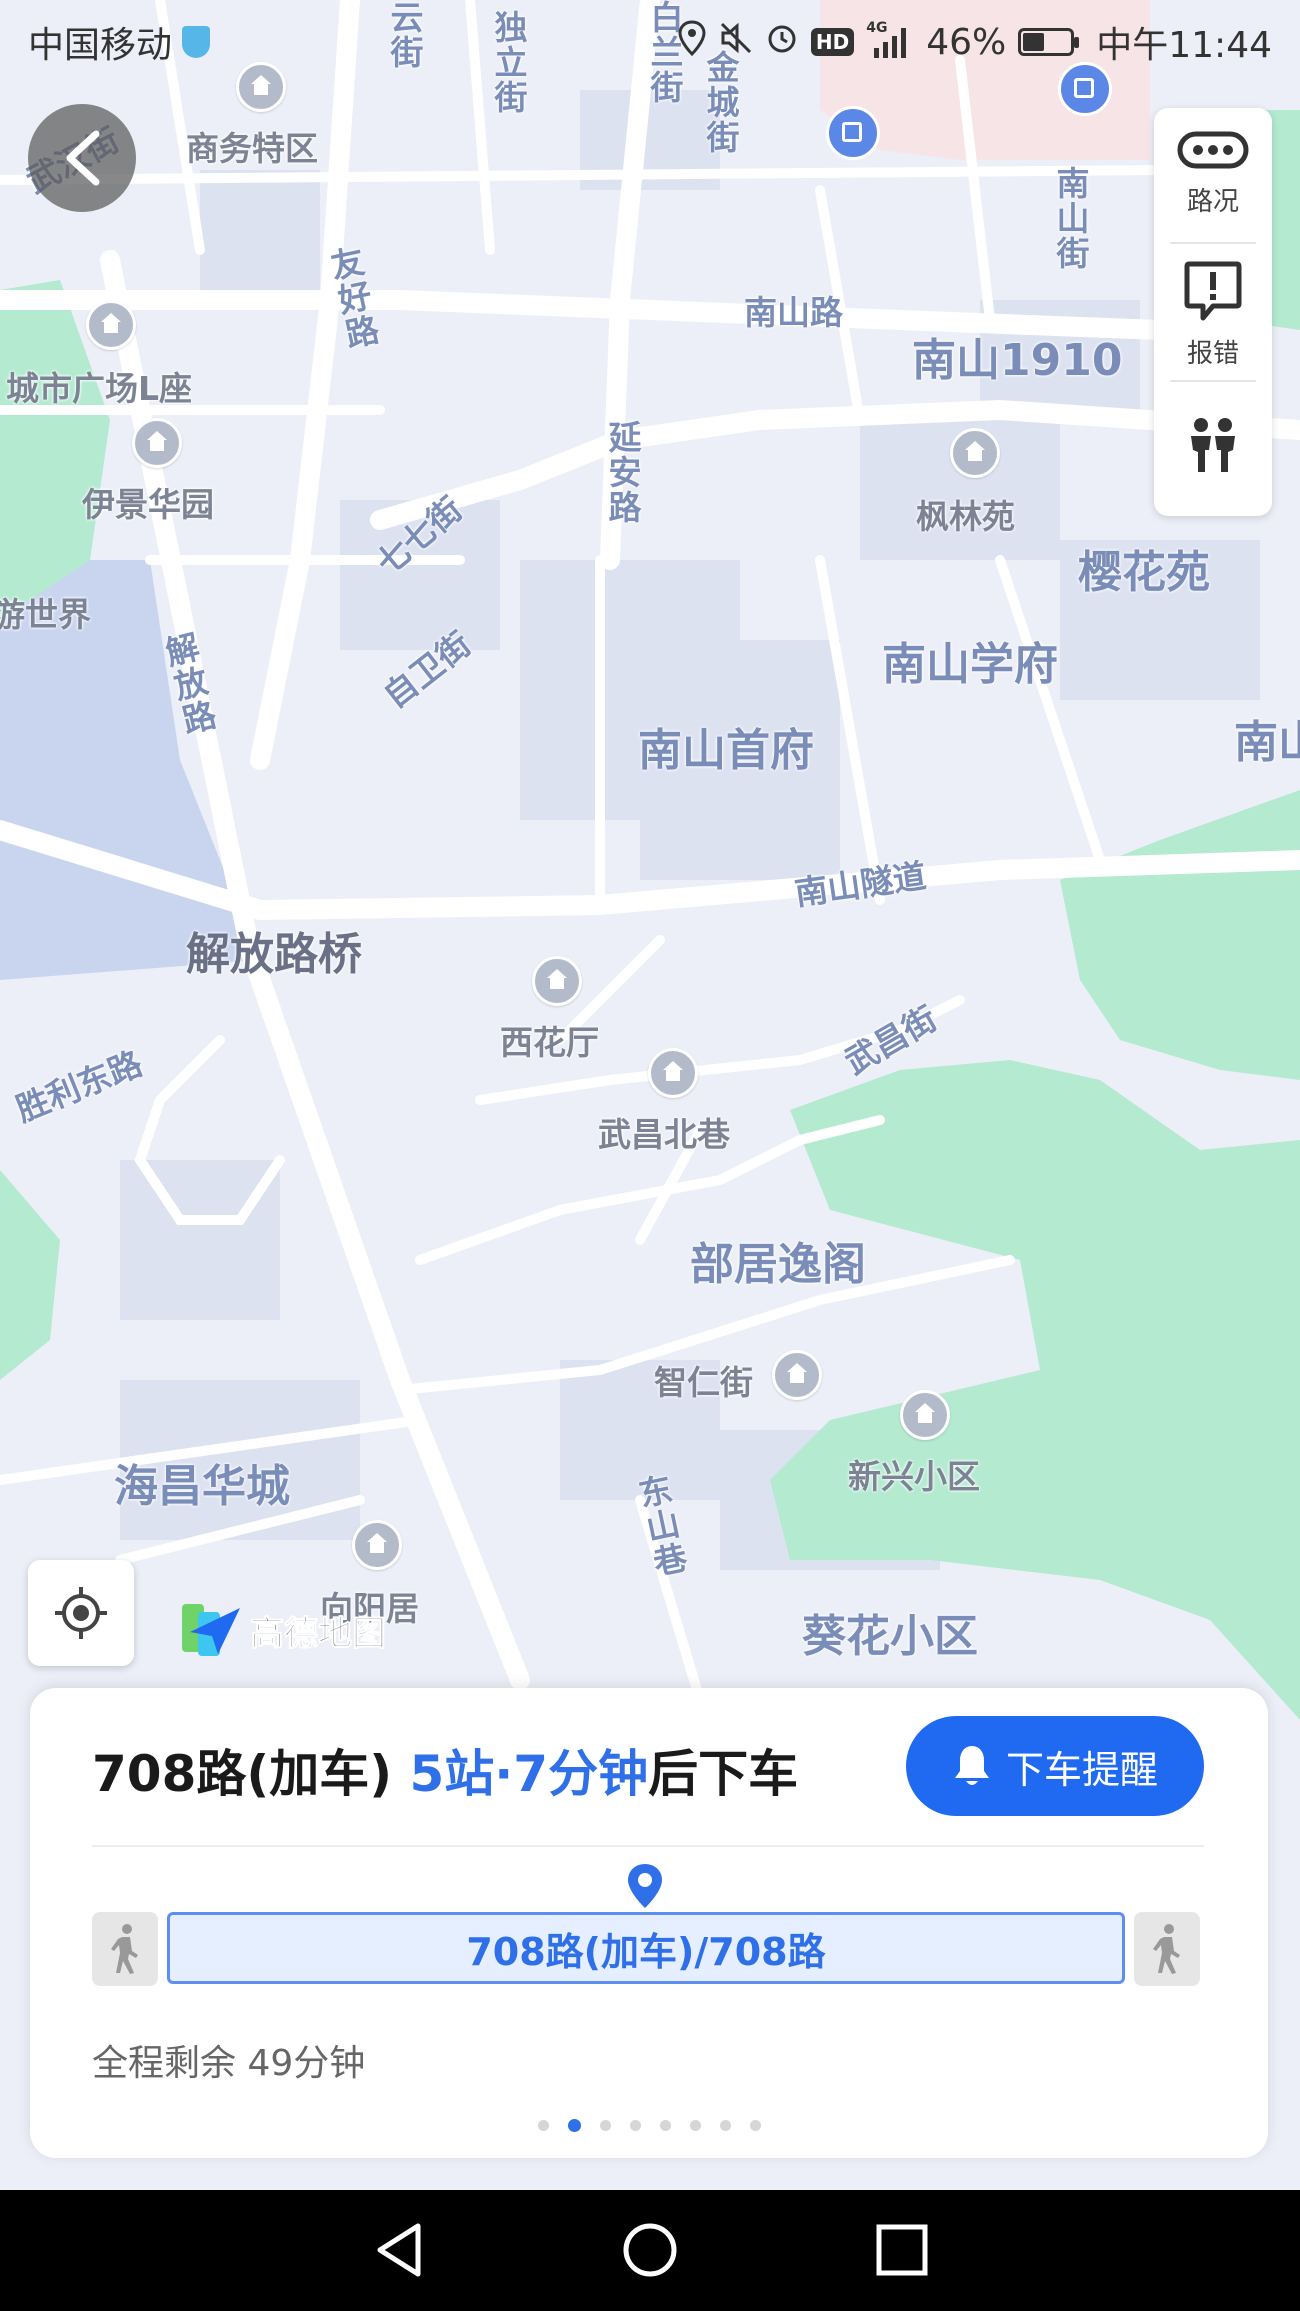 The image size is (1300, 2311). I want to click on signal-icon: 4G, so click(890, 40).